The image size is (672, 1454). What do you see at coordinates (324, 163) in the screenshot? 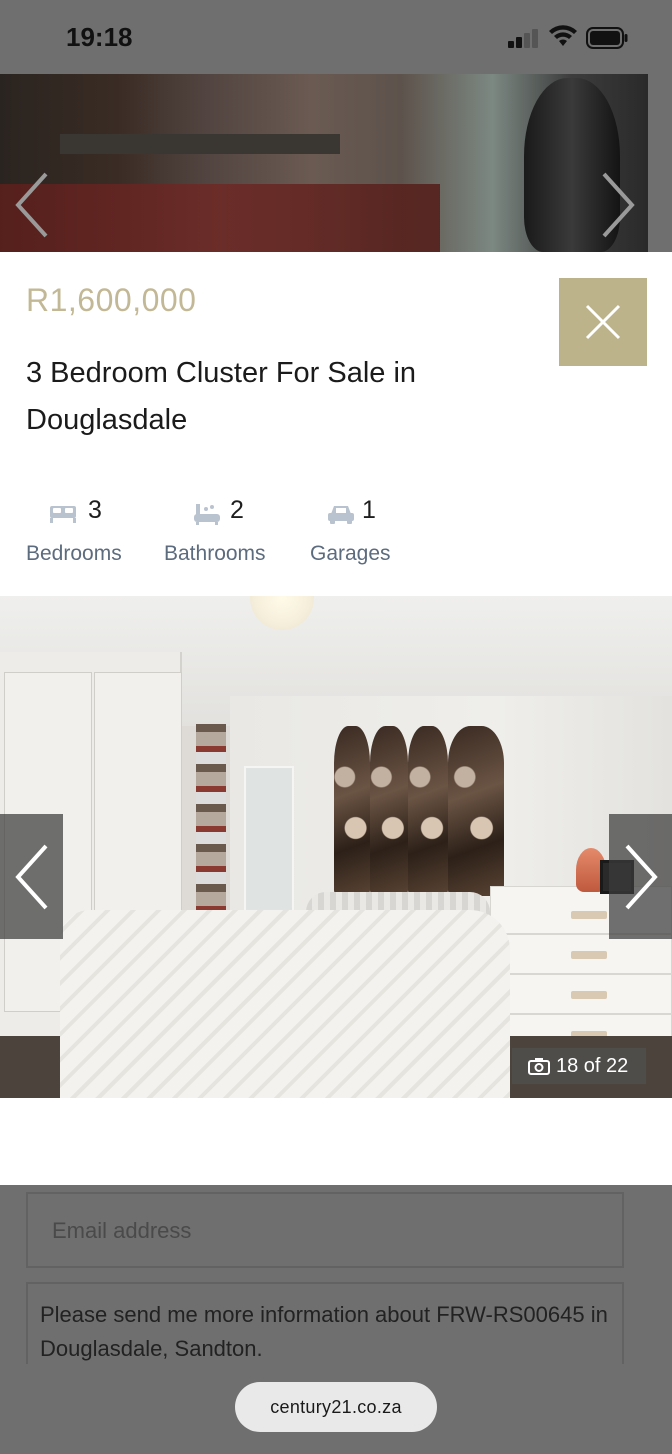
I see `background-listing-photo` at bounding box center [324, 163].